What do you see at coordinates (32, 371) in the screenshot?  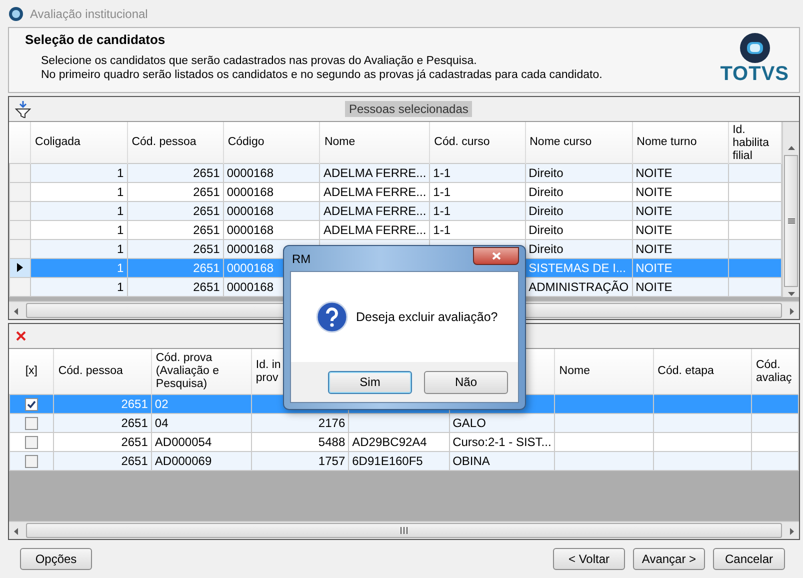 I see `column-header: [x]` at bounding box center [32, 371].